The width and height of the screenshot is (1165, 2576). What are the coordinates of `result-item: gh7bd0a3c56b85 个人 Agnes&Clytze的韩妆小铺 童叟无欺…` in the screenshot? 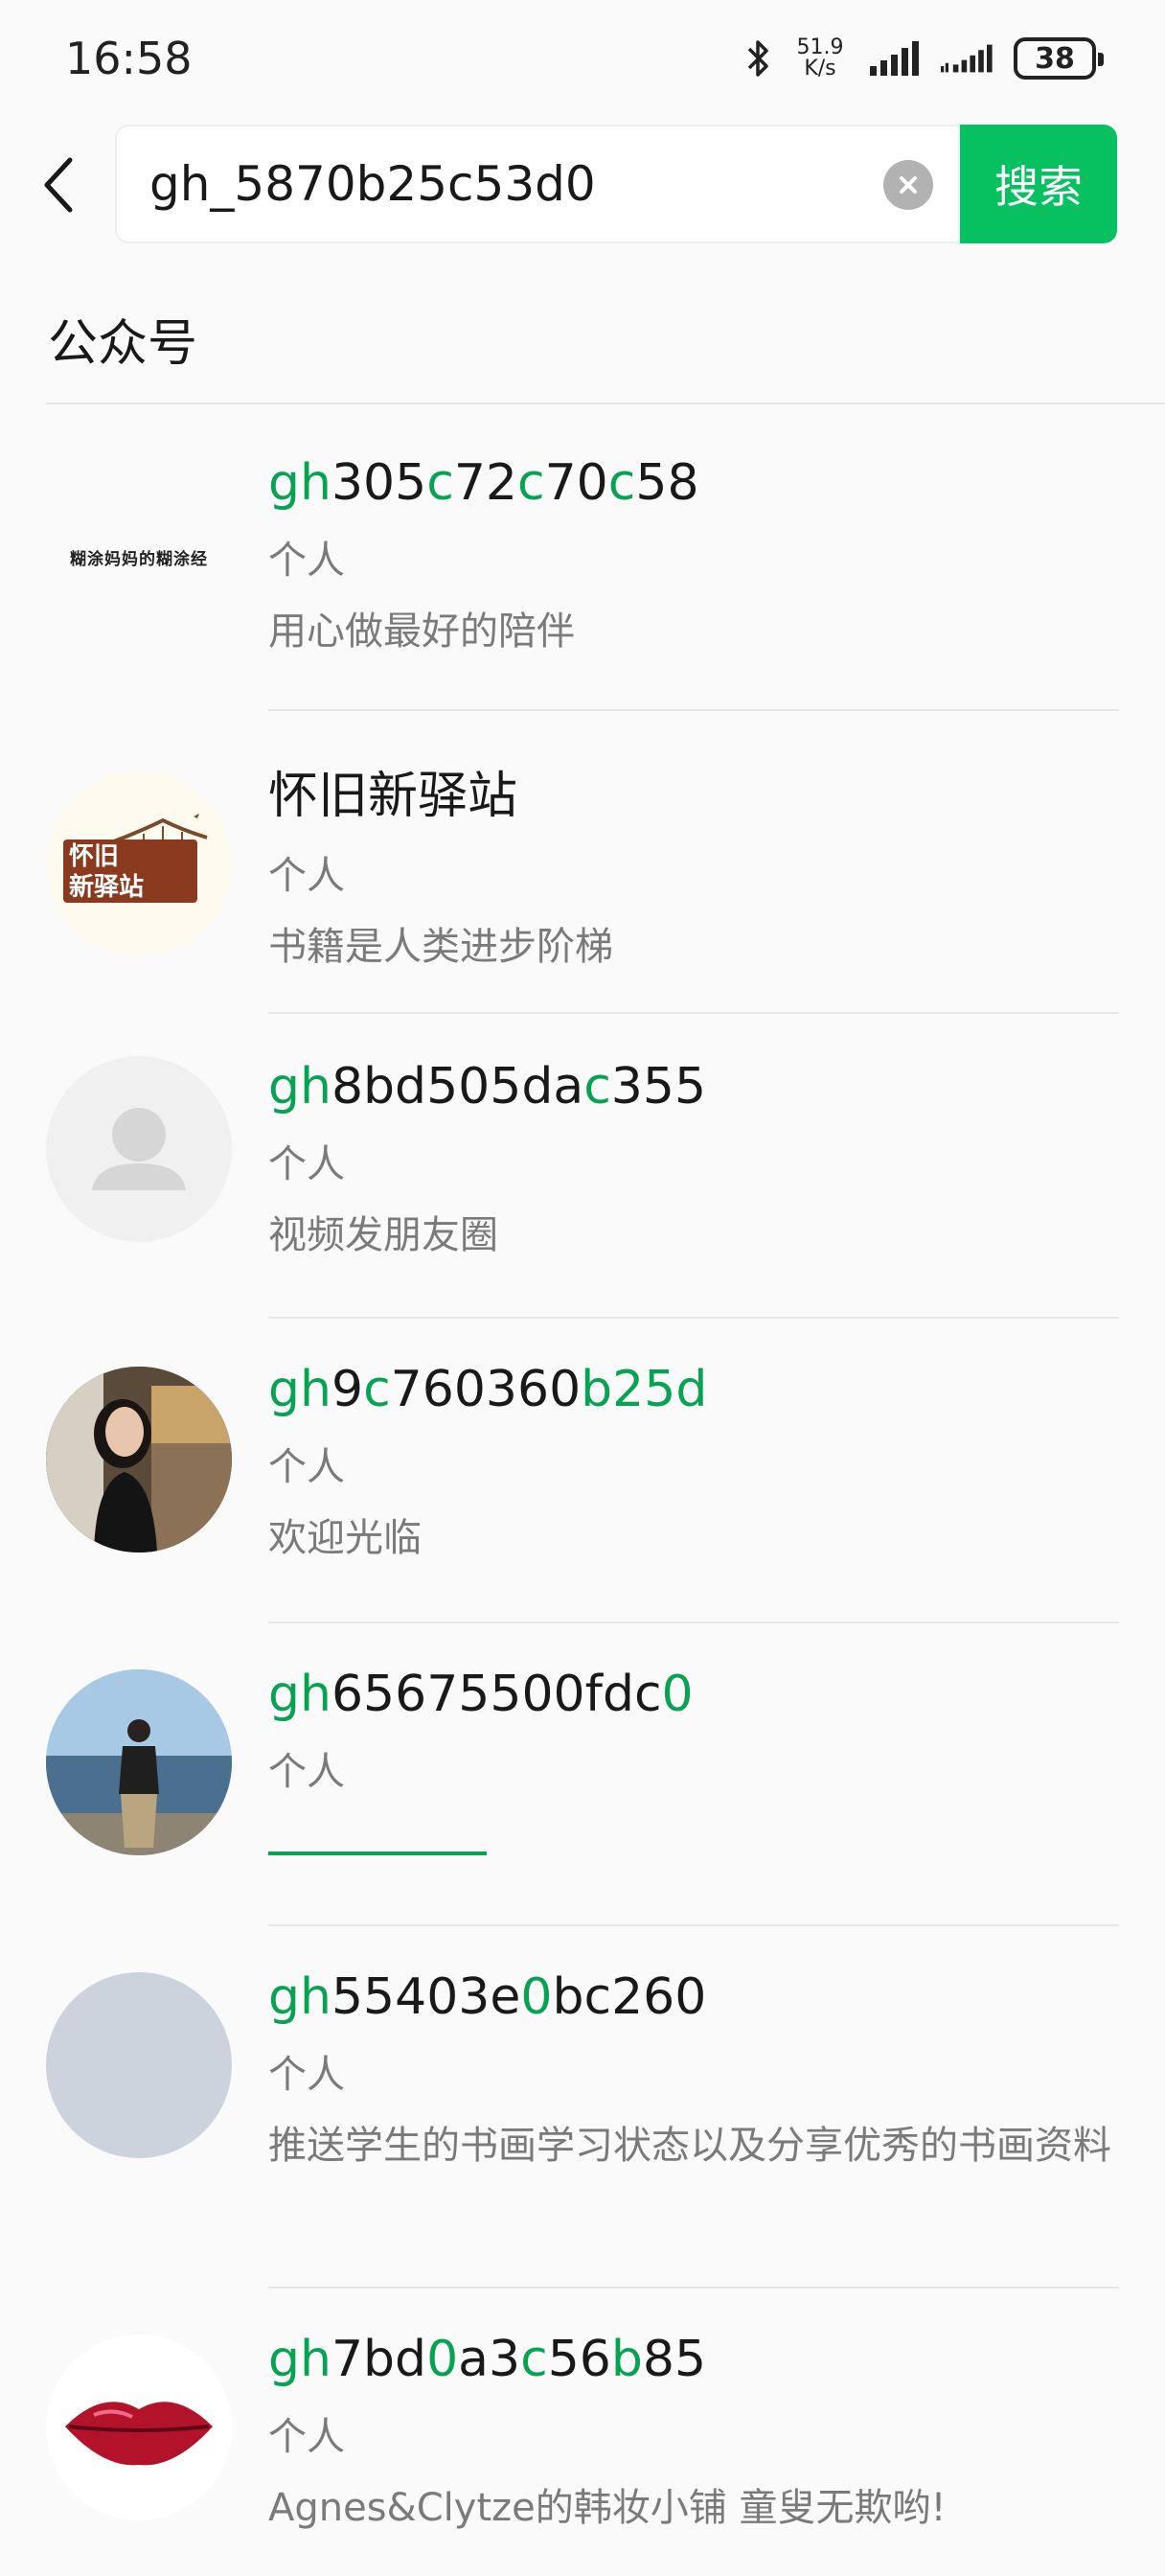 It's located at (582, 2432).